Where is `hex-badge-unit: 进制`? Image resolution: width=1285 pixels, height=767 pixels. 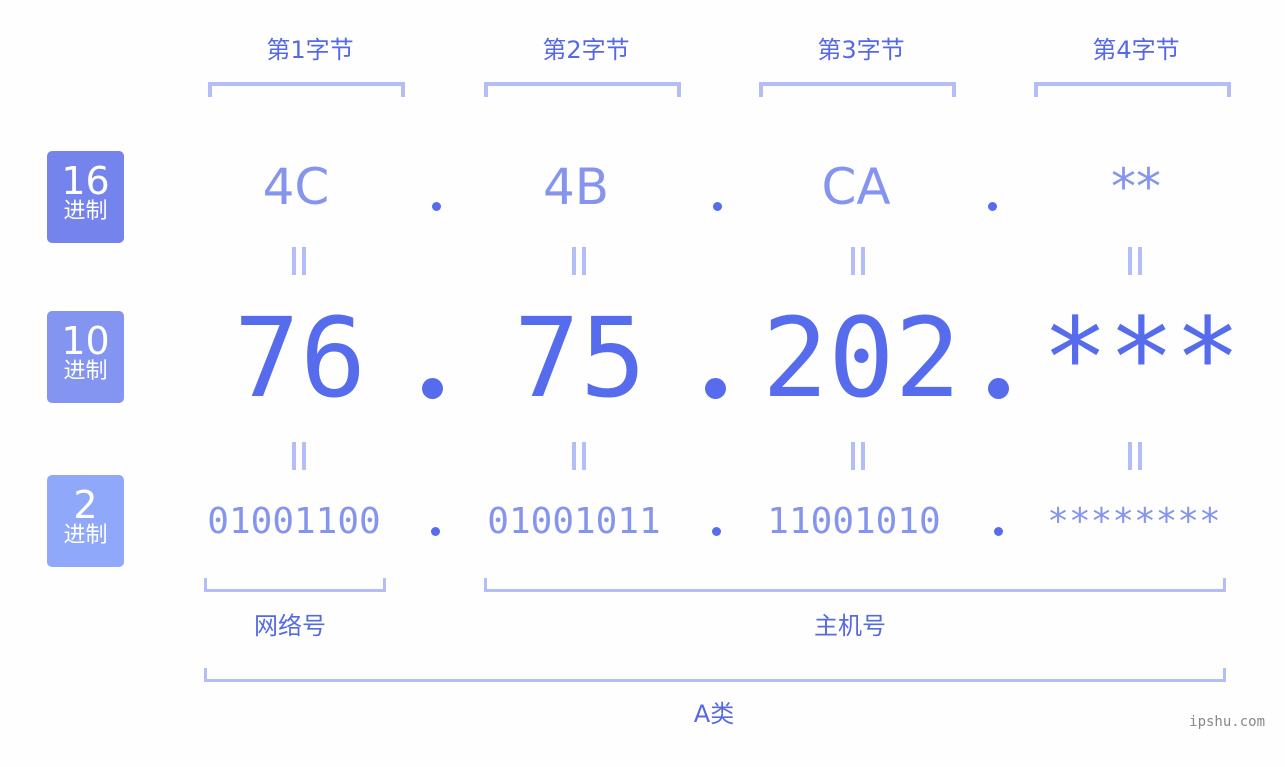
hex-badge-unit: 进制 is located at coordinates (85, 211).